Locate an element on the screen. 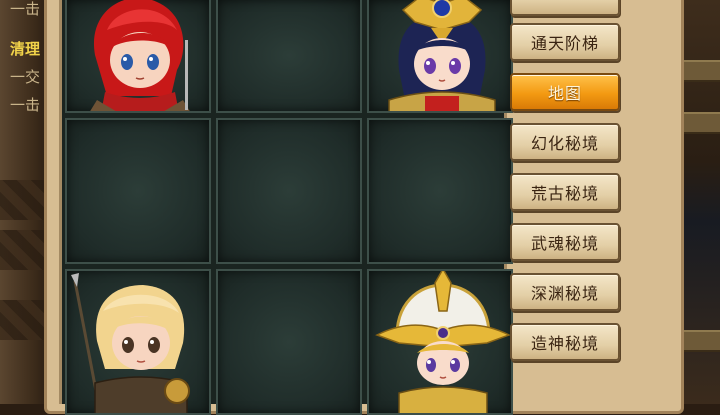 This screenshot has height=415, width=720. menu-button-label: 武魂秘境 is located at coordinates (564, 243).